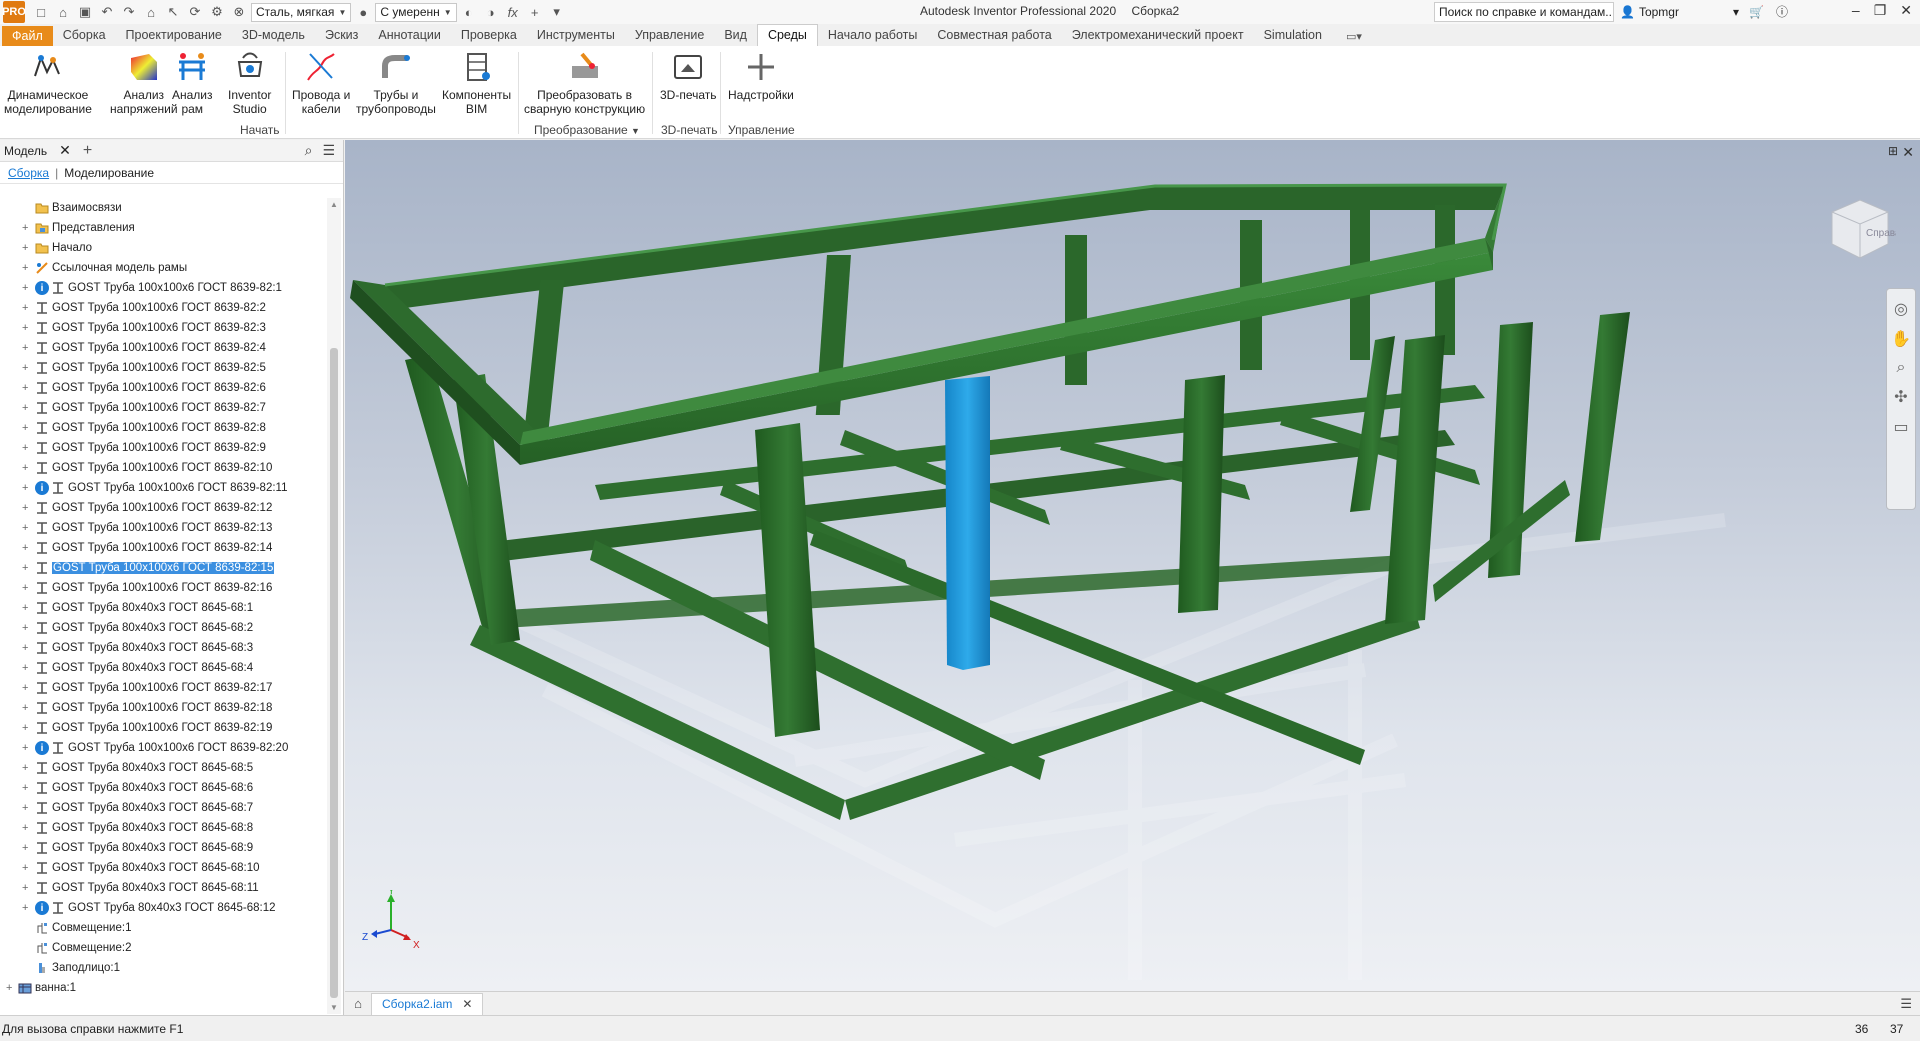  What do you see at coordinates (195, 12) in the screenshot?
I see `update-icon: ⟳` at bounding box center [195, 12].